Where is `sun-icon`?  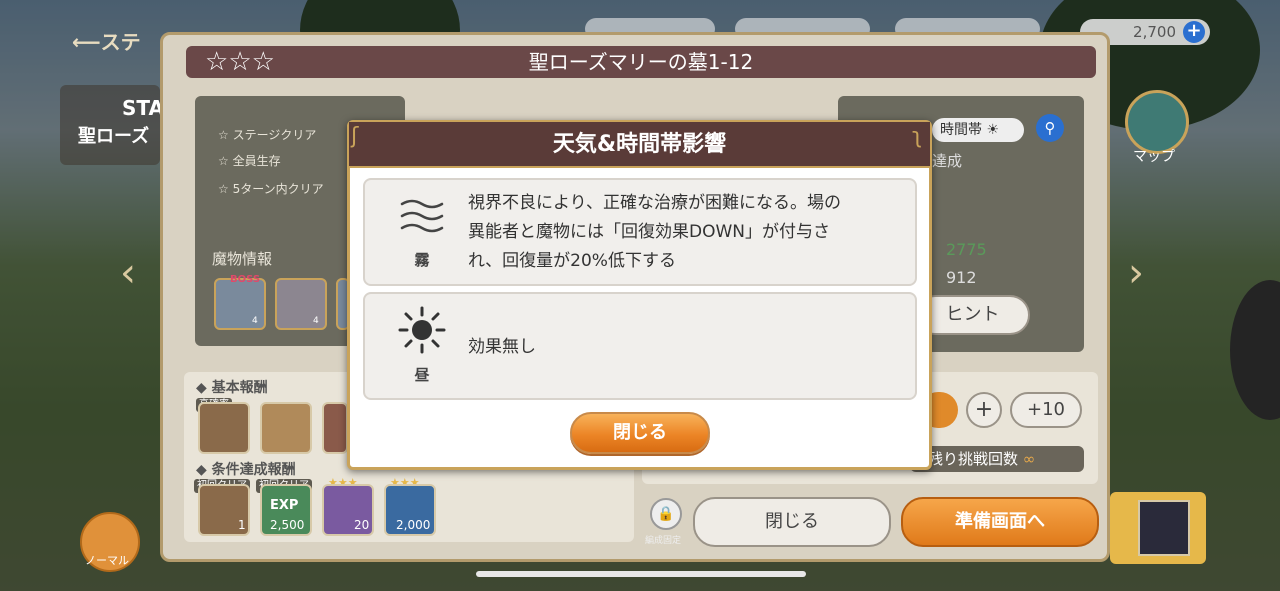
sun-icon is located at coordinates (422, 330).